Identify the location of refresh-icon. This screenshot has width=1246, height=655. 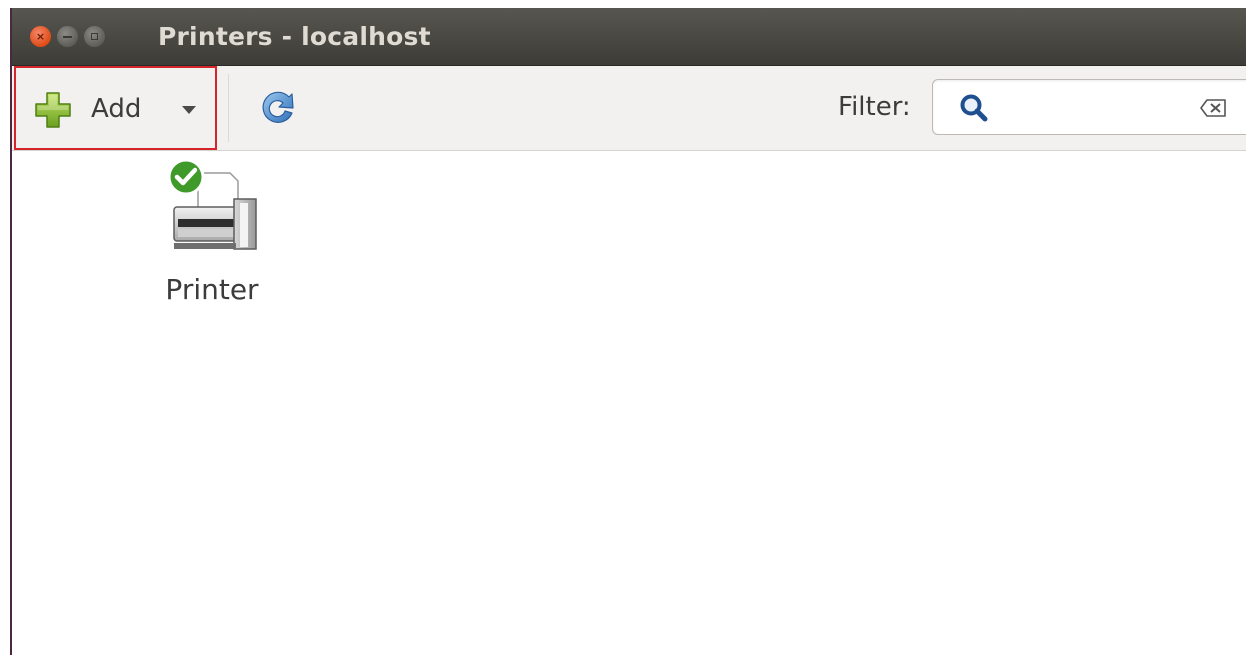
(278, 107).